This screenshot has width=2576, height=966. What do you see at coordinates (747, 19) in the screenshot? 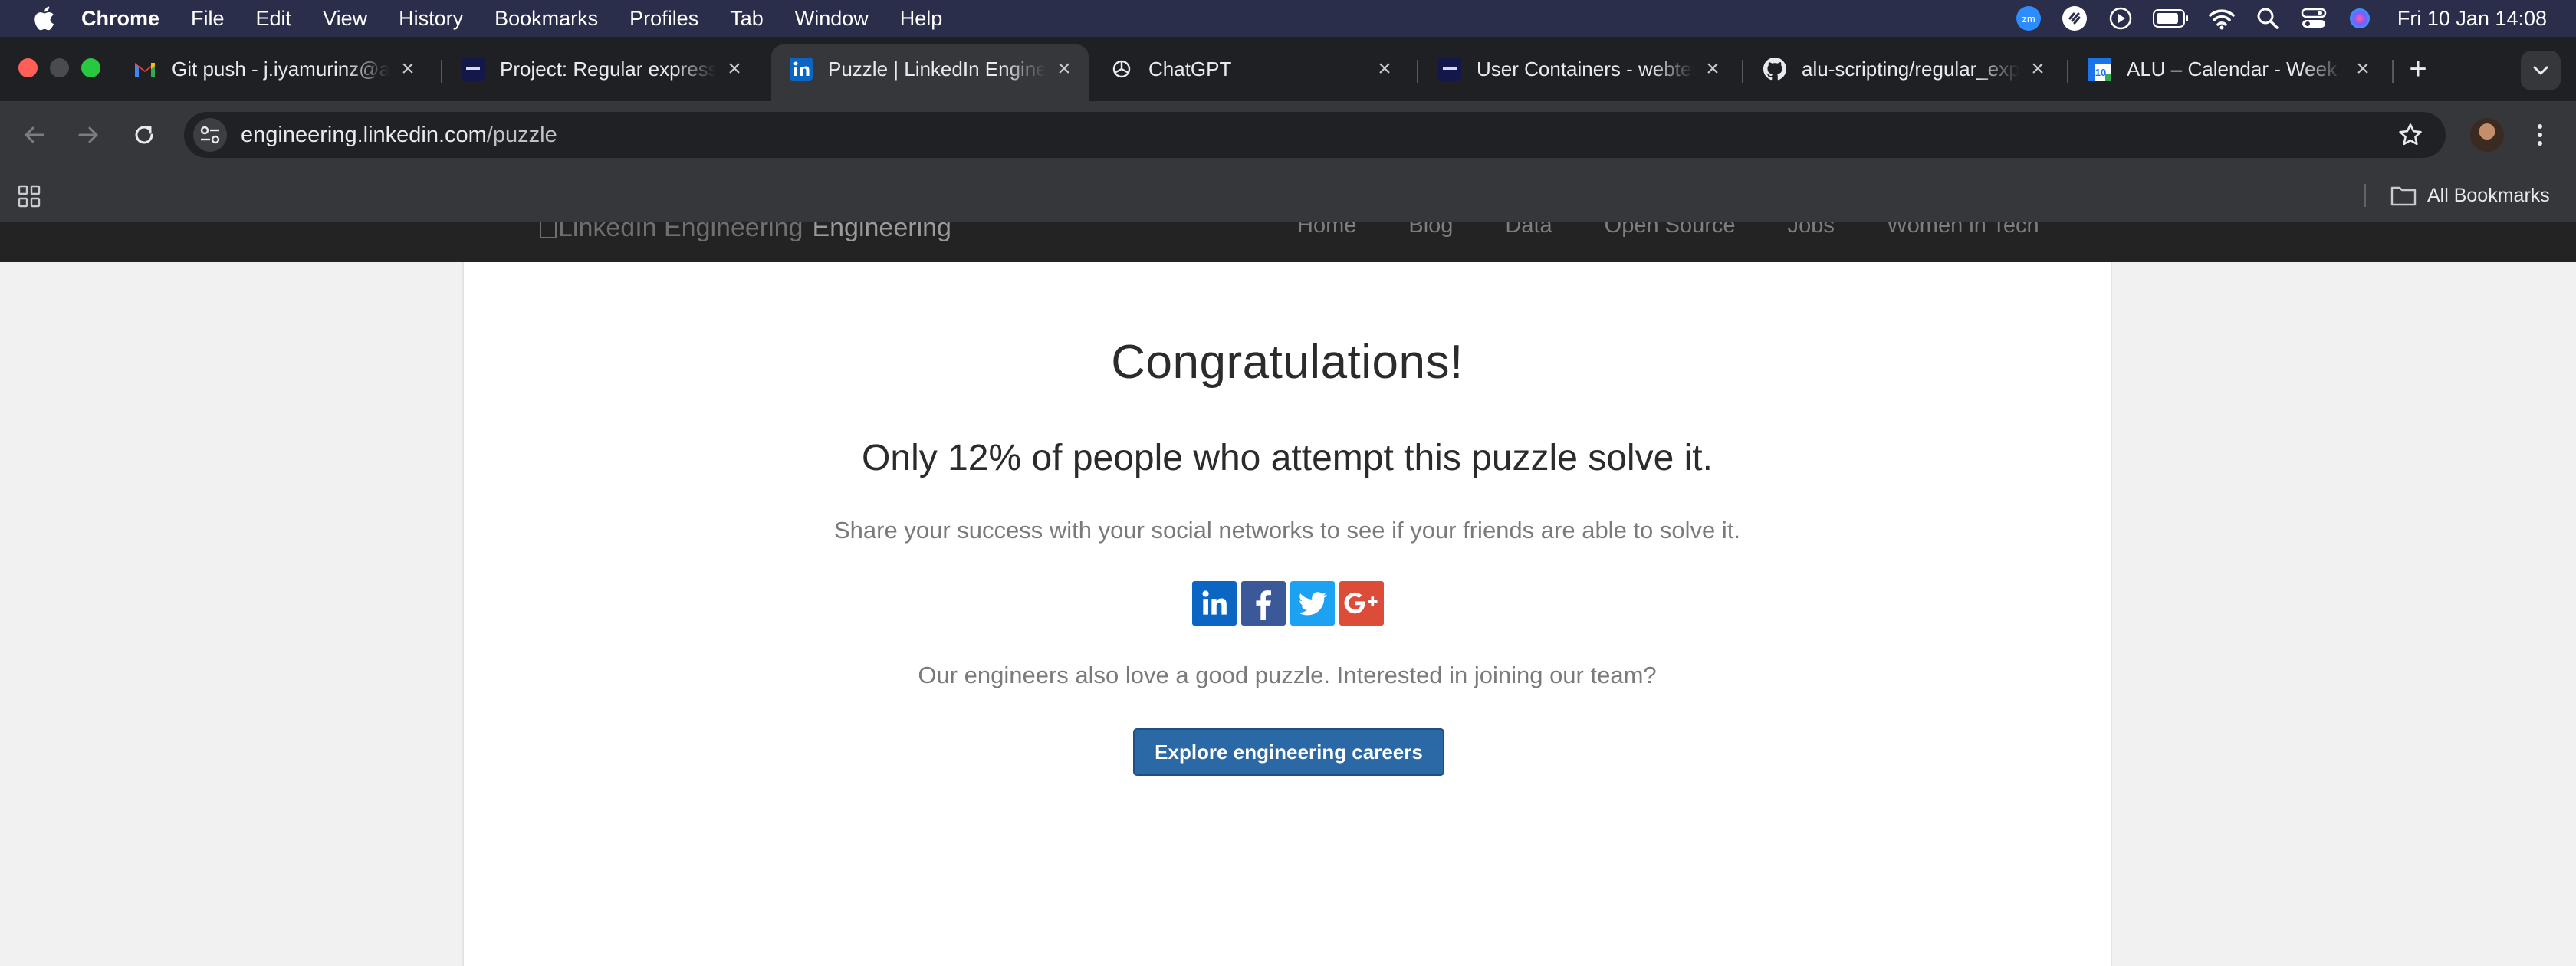
I see `menu-tab: Tab` at bounding box center [747, 19].